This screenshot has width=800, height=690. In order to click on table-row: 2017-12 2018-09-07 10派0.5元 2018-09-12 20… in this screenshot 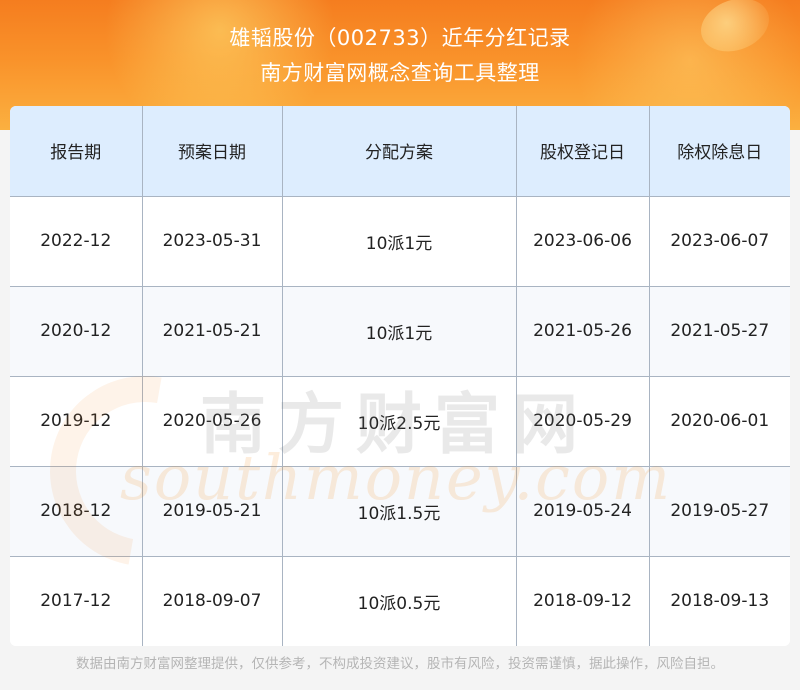, I will do `click(400, 601)`.